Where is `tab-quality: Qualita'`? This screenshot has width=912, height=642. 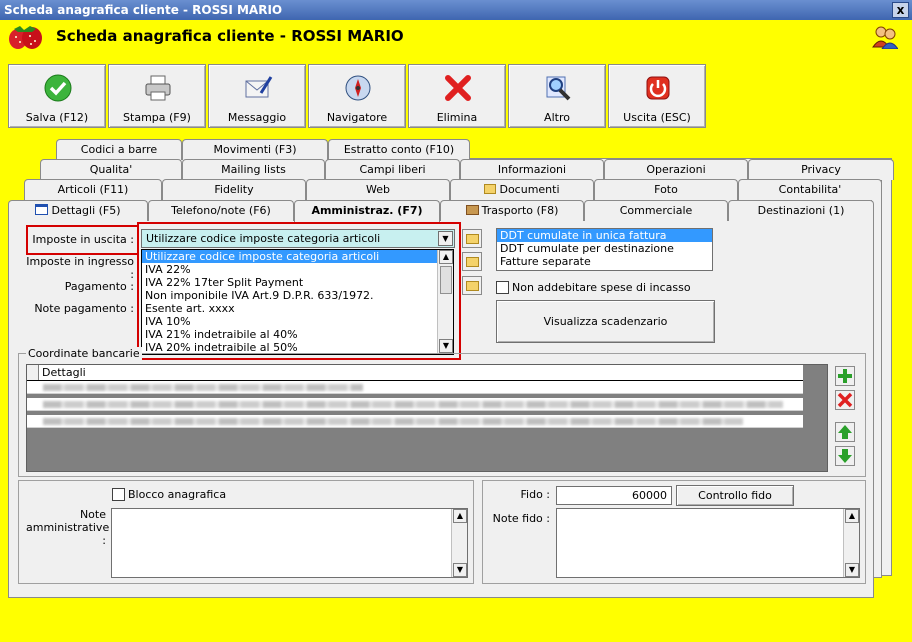
tab-quality: Qualita' is located at coordinates (111, 169).